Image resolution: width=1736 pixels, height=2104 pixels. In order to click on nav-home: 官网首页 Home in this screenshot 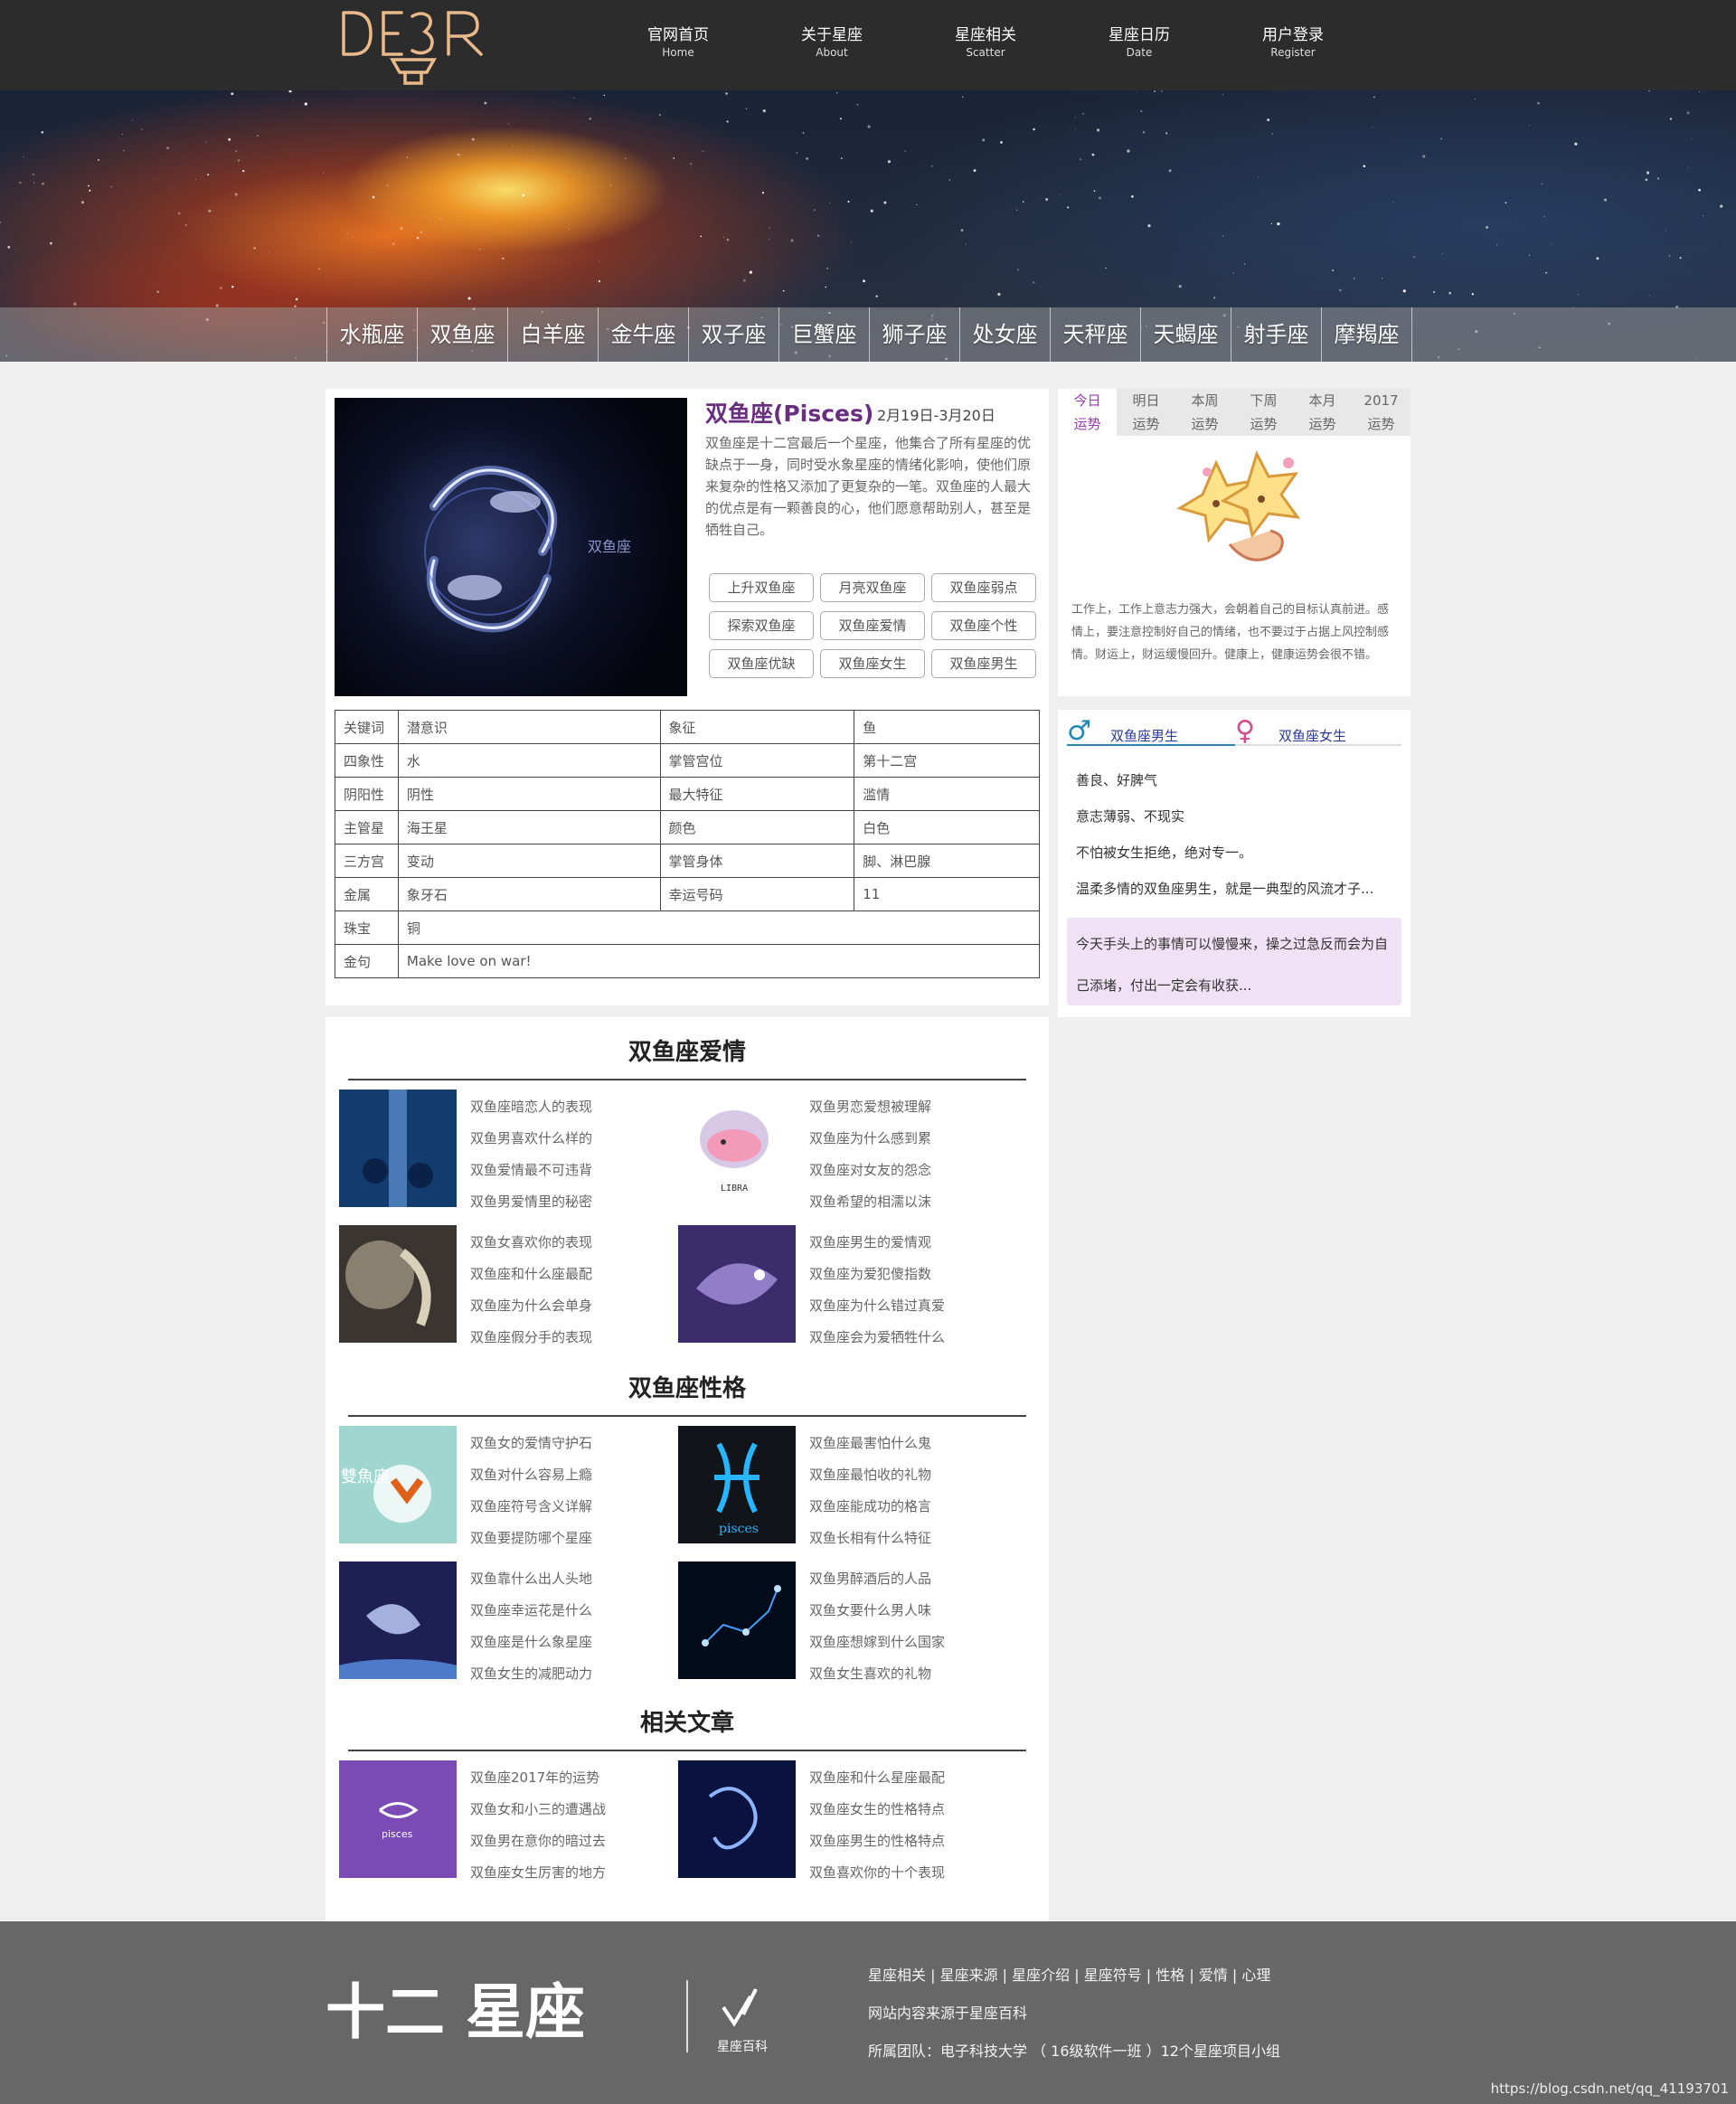, I will do `click(678, 48)`.